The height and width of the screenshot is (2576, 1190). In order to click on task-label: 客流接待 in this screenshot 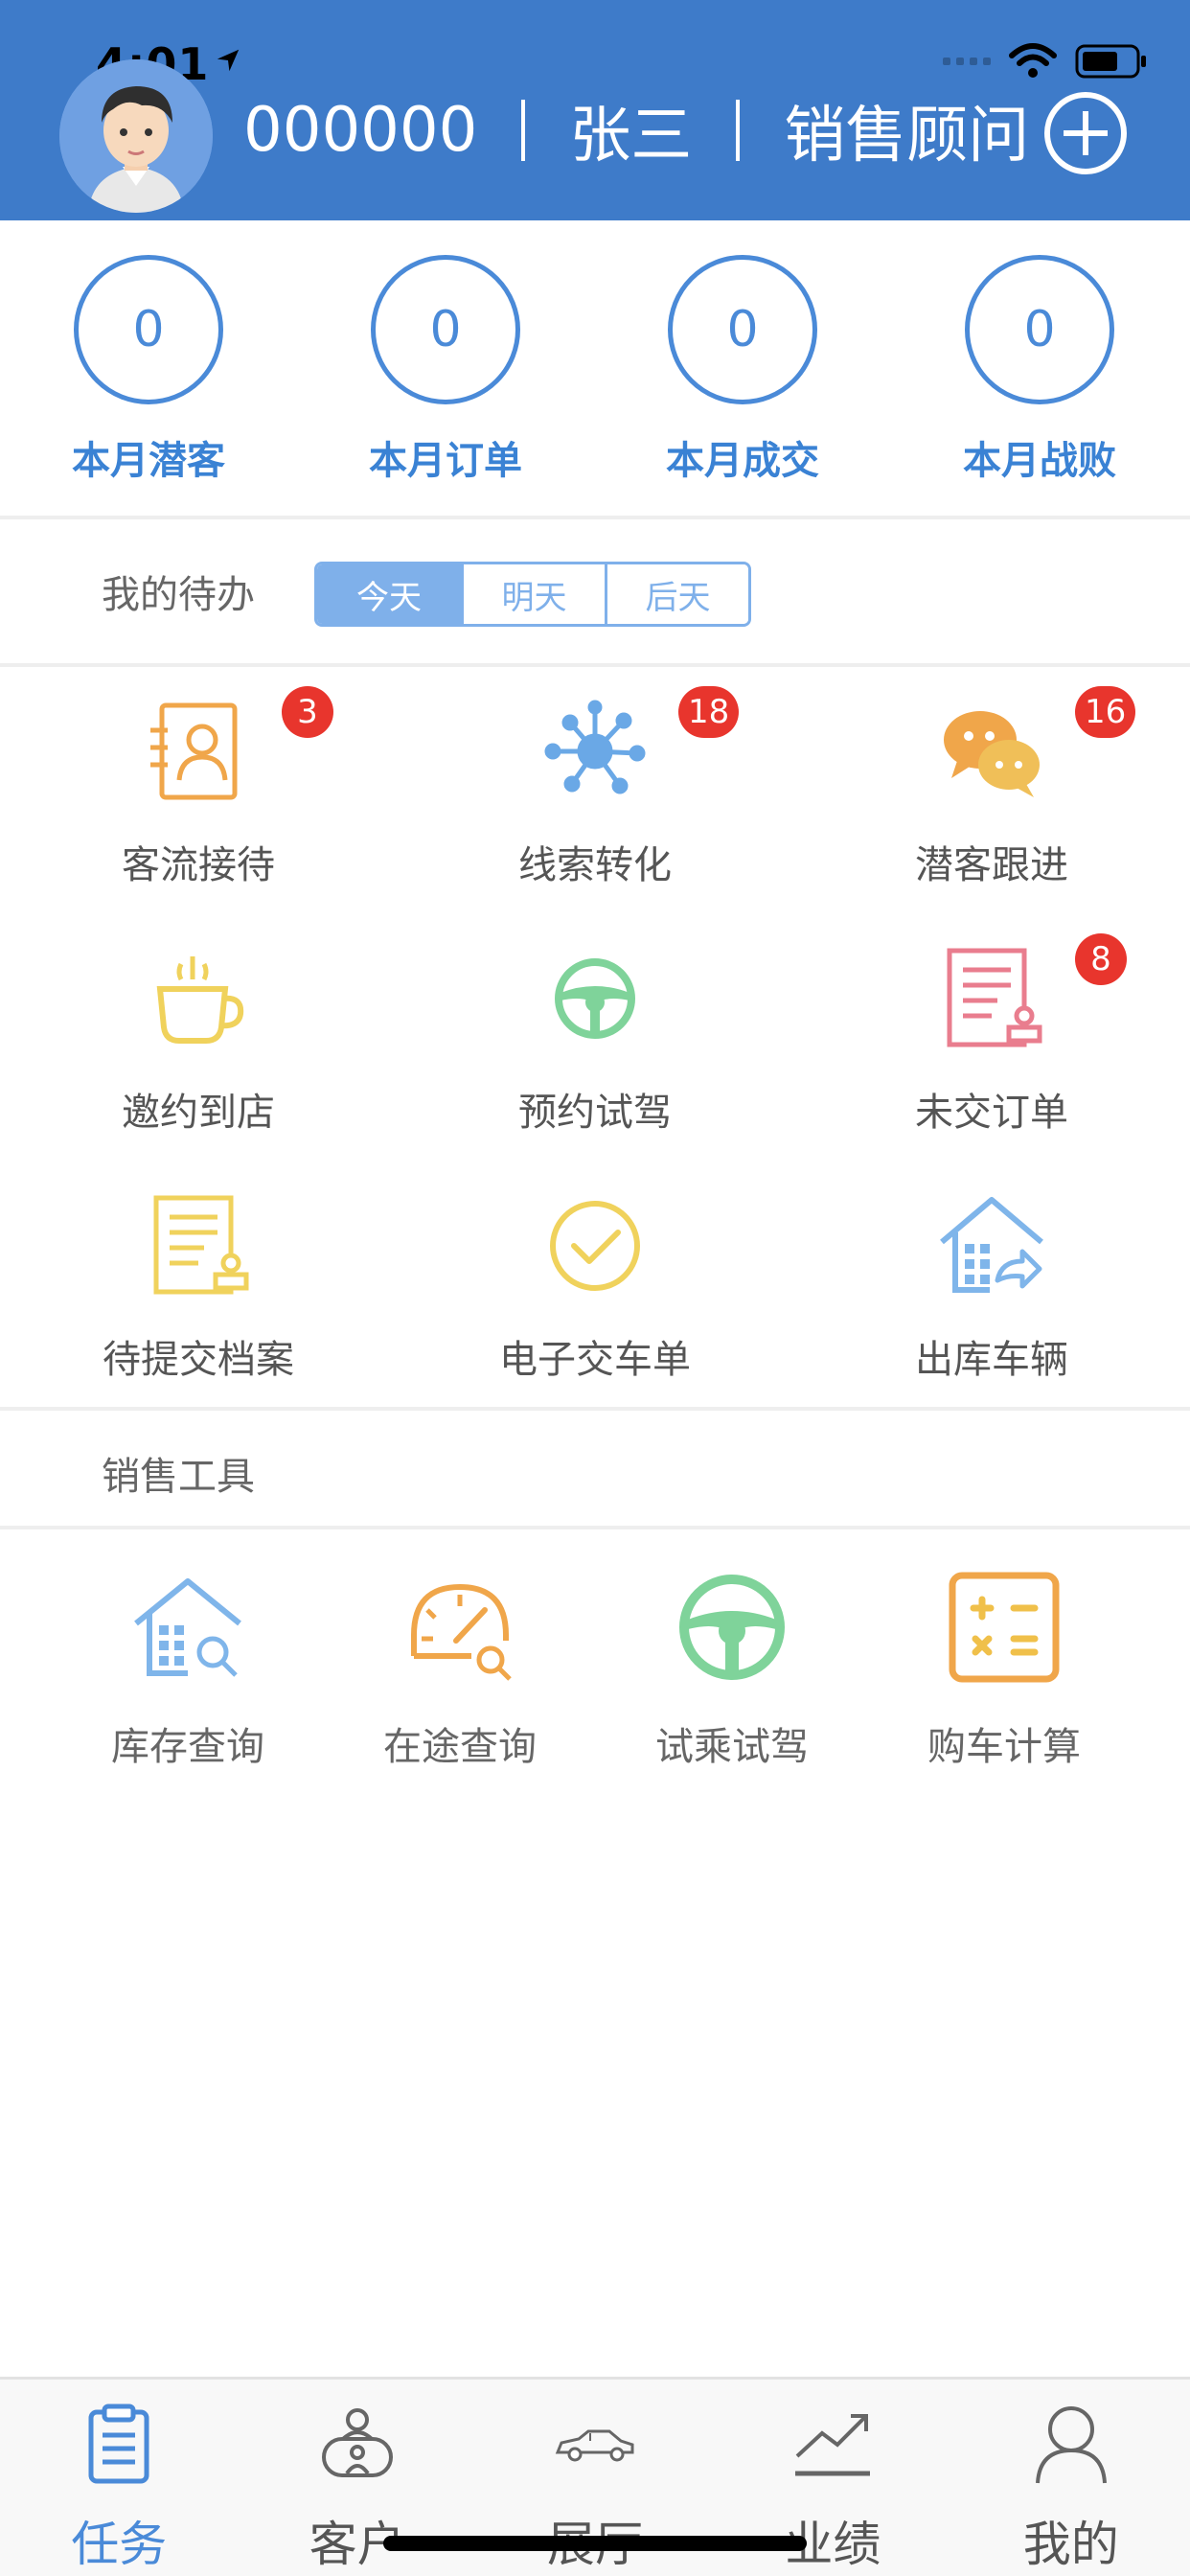, I will do `click(199, 865)`.